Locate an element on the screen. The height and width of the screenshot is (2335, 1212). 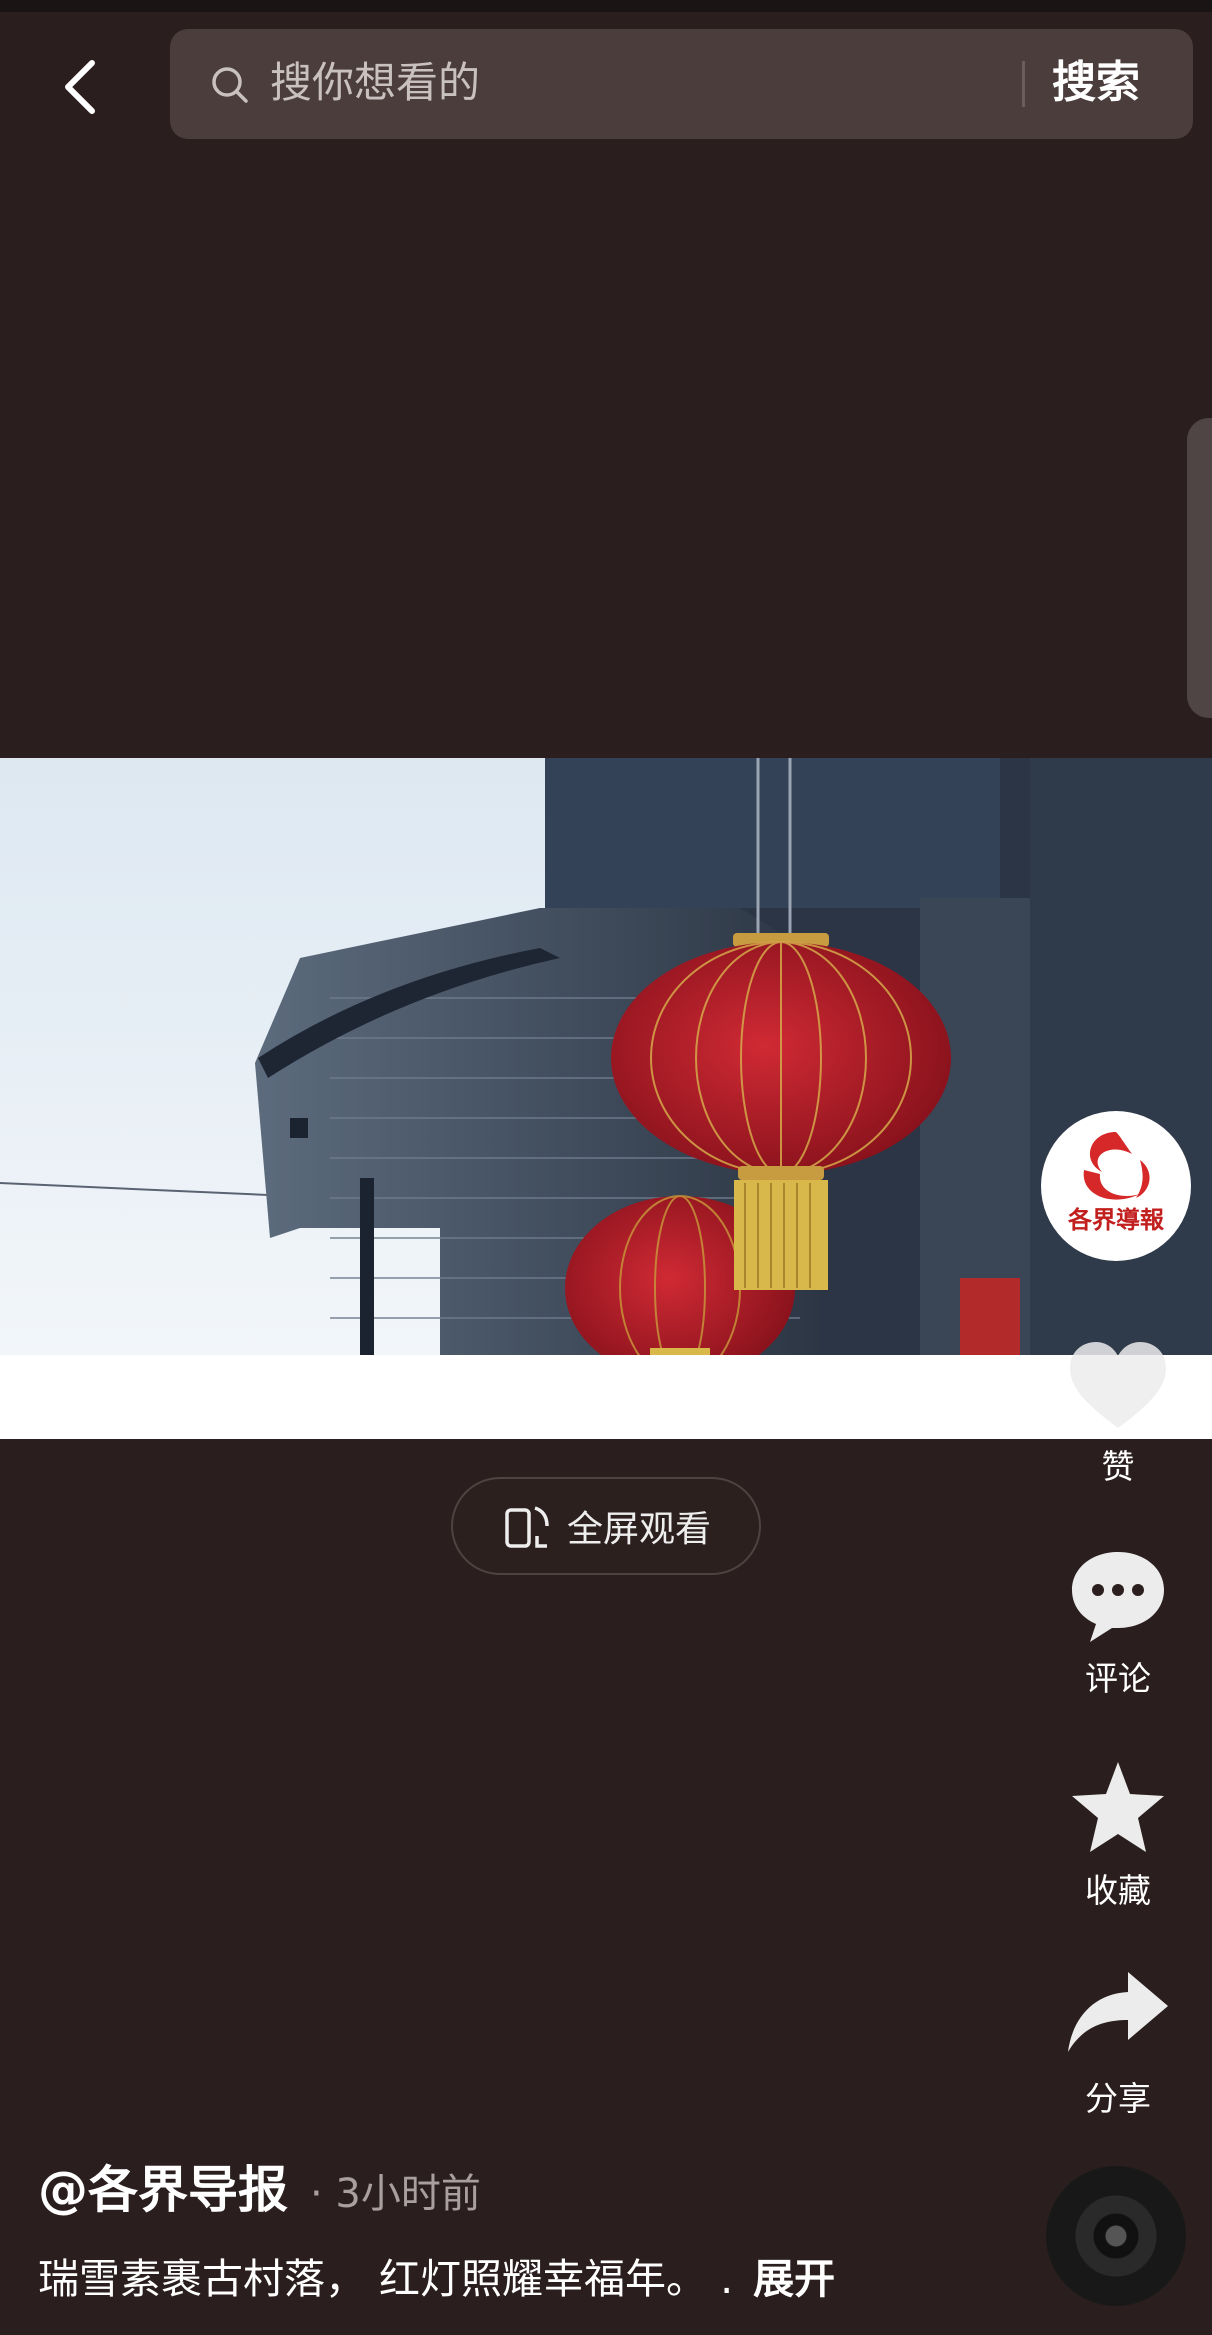
news-logo-text: 各界導報 is located at coordinates (1116, 1219).